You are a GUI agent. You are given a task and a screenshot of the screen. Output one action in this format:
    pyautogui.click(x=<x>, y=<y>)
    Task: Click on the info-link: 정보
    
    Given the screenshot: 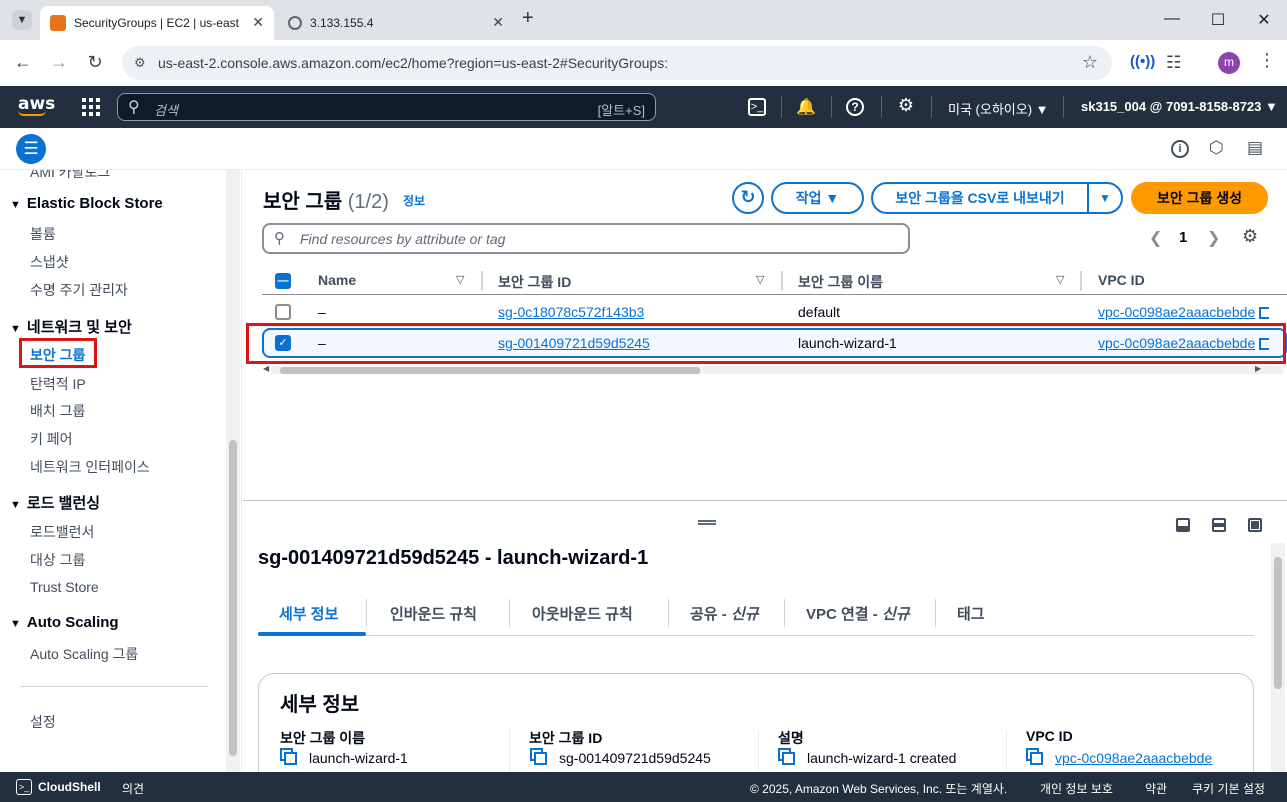 What is the action you would take?
    pyautogui.click(x=414, y=200)
    